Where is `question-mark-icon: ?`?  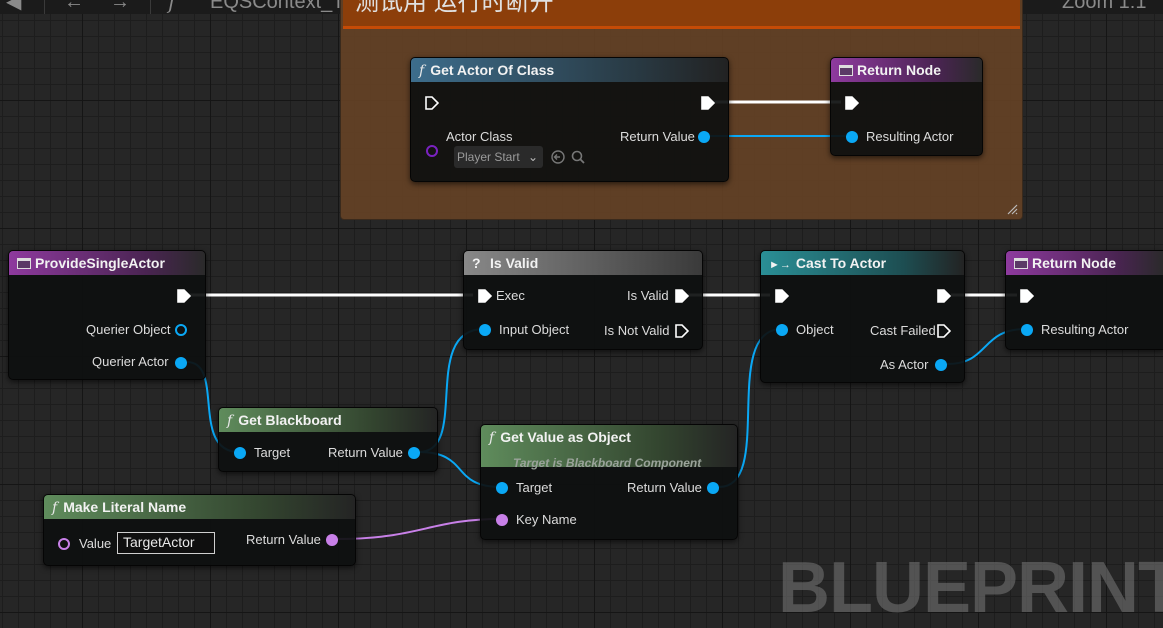 question-mark-icon: ? is located at coordinates (476, 263).